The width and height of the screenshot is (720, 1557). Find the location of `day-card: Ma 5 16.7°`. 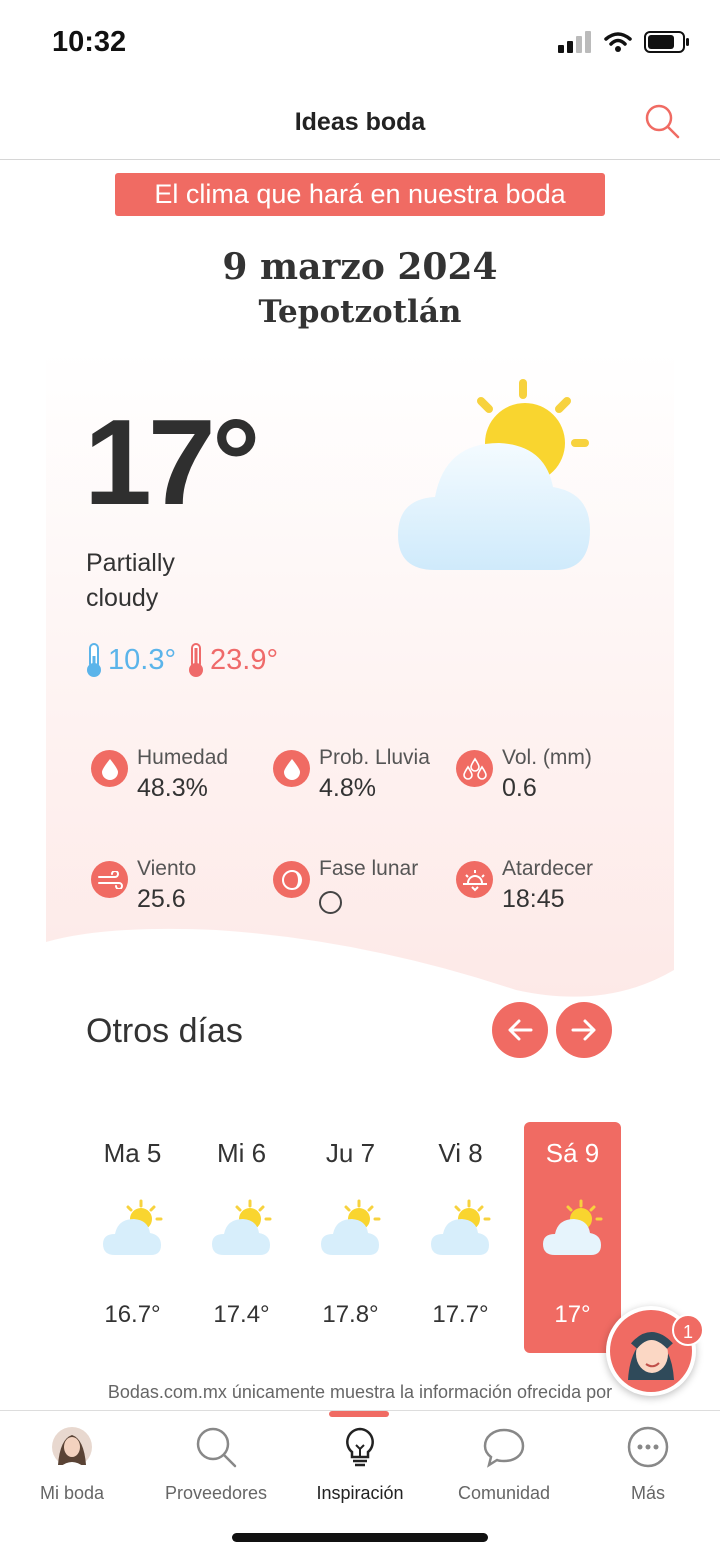

day-card: Ma 5 16.7° is located at coordinates (132, 1237).